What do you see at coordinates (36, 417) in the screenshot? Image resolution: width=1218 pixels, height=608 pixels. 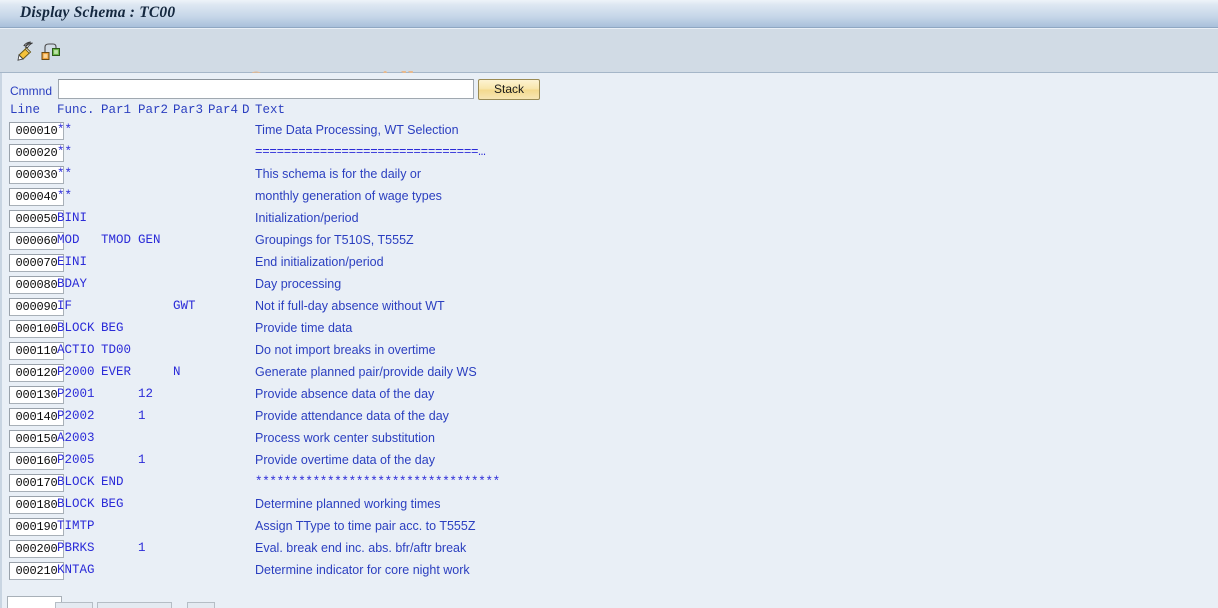 I see `line-number-cell: 000140` at bounding box center [36, 417].